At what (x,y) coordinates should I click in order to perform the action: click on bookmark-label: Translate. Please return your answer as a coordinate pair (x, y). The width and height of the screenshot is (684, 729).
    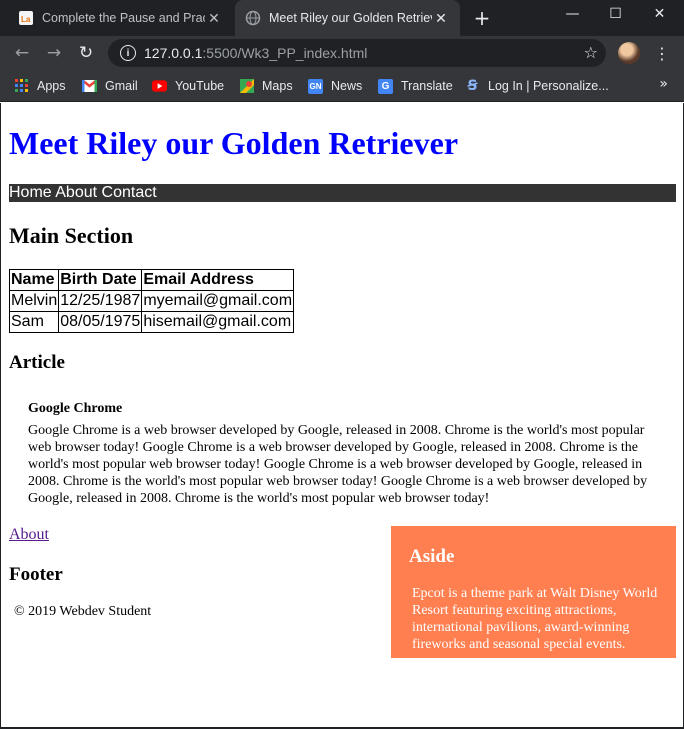
    Looking at the image, I should click on (427, 86).